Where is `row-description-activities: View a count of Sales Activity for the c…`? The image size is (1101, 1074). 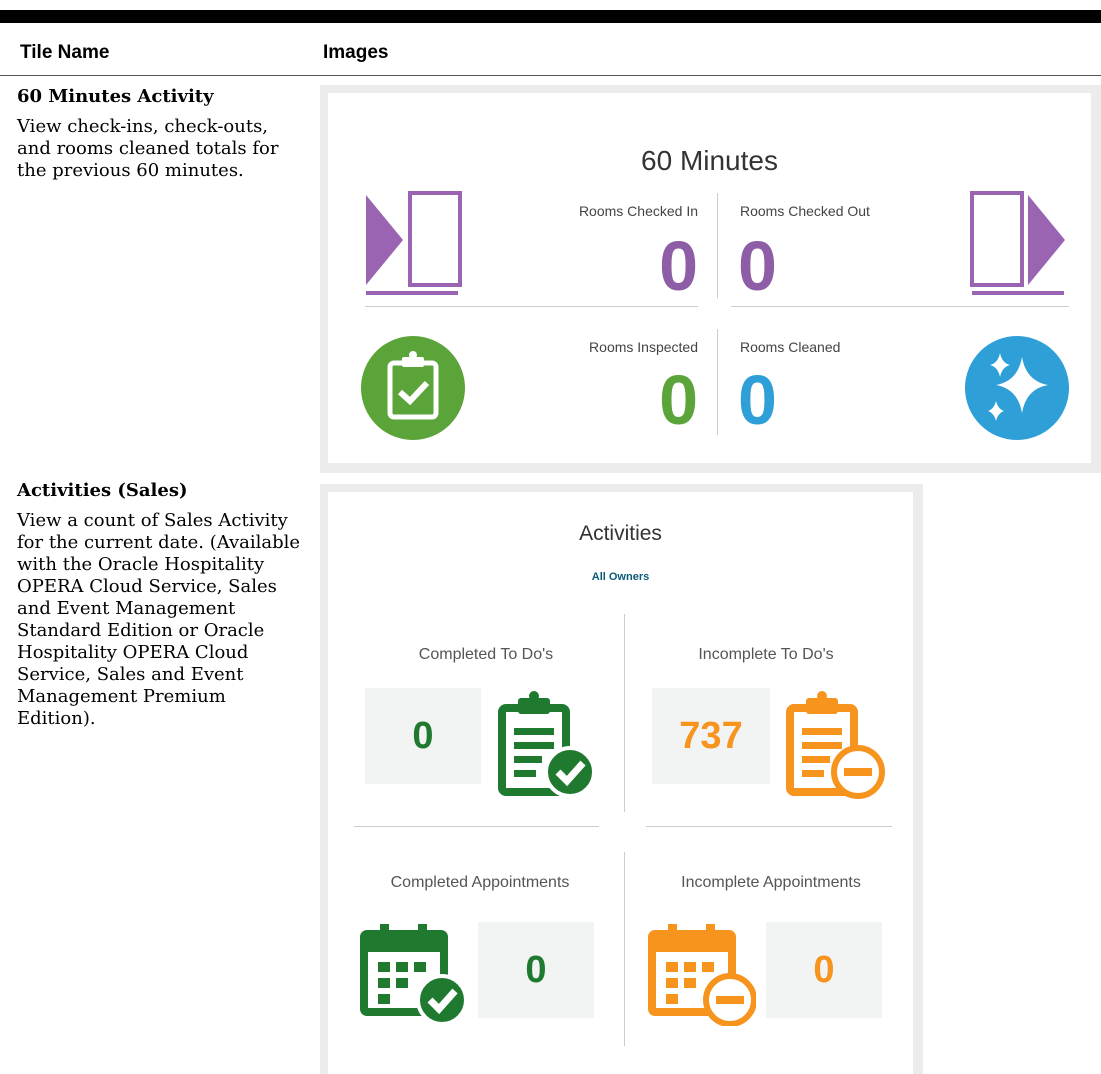
row-description-activities: View a count of Sales Activity for the c… is located at coordinates (159, 619).